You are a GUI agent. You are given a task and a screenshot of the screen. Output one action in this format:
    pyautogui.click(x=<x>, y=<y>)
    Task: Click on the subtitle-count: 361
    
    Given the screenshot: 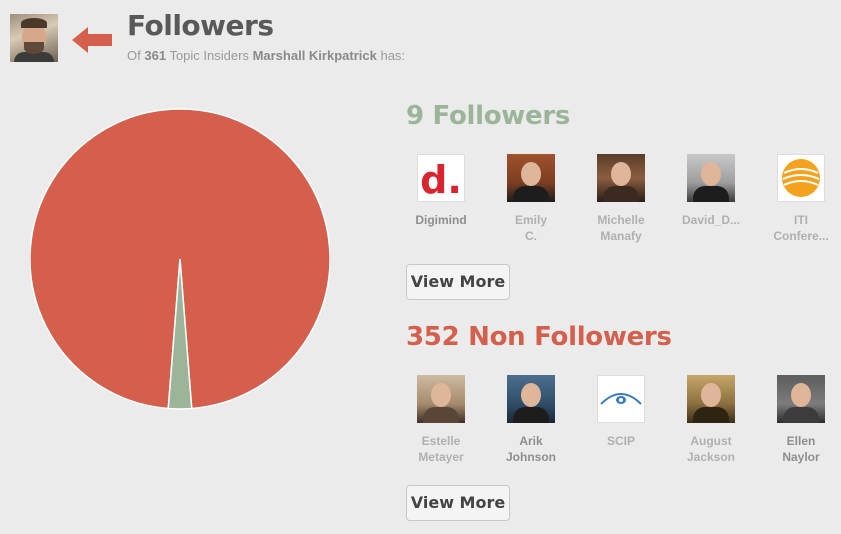 What is the action you would take?
    pyautogui.click(x=155, y=55)
    